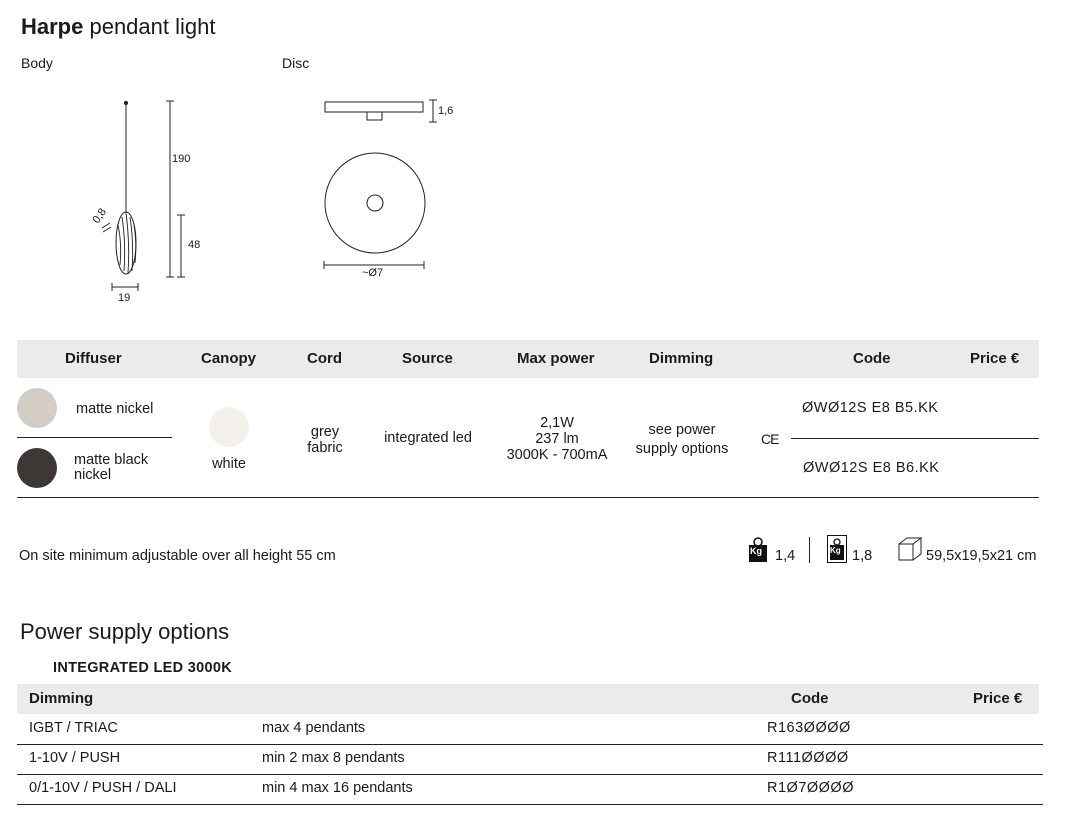  What do you see at coordinates (115, 409) in the screenshot?
I see `diffuser-matte-nickel: matte nickel` at bounding box center [115, 409].